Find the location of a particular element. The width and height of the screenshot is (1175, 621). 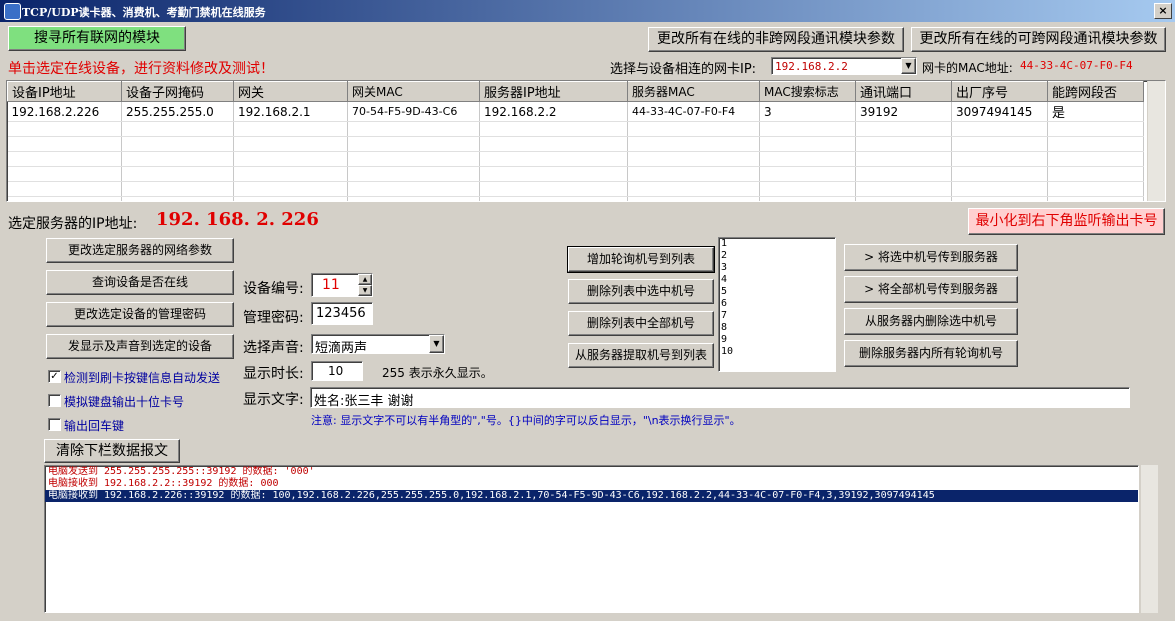

column-header: 能跨网段否 is located at coordinates (1095, 91).